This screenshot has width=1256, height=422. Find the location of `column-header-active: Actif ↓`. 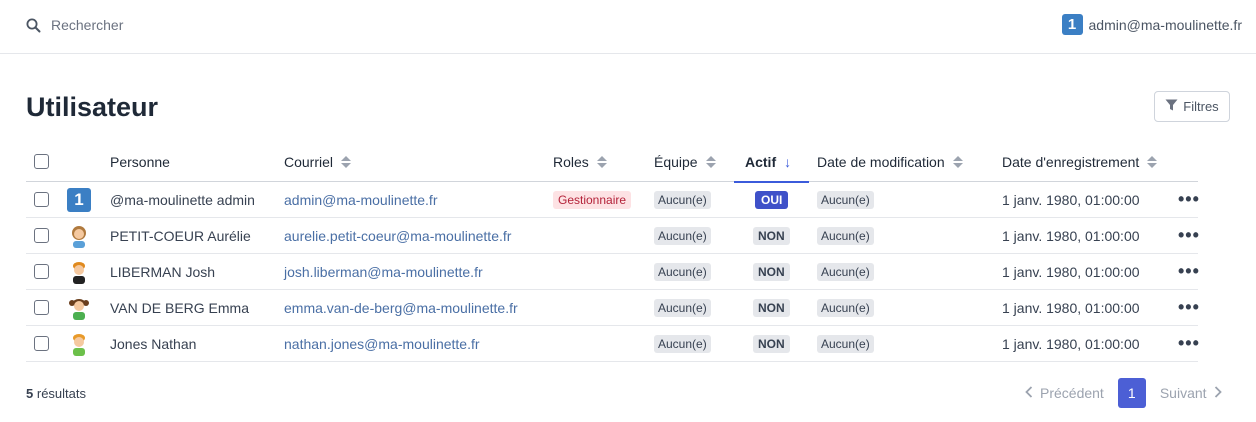

column-header-active: Actif ↓ is located at coordinates (768, 161).